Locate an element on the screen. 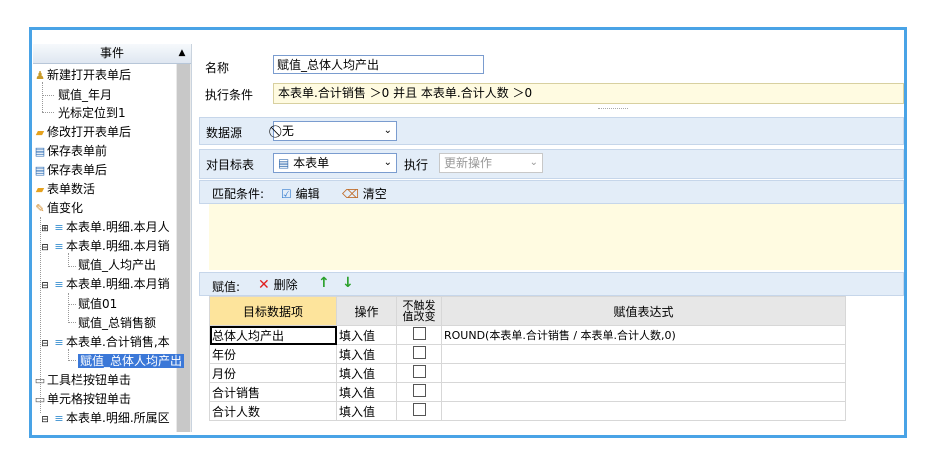  tree-item-assign-01: 赋值01 is located at coordinates (97, 304).